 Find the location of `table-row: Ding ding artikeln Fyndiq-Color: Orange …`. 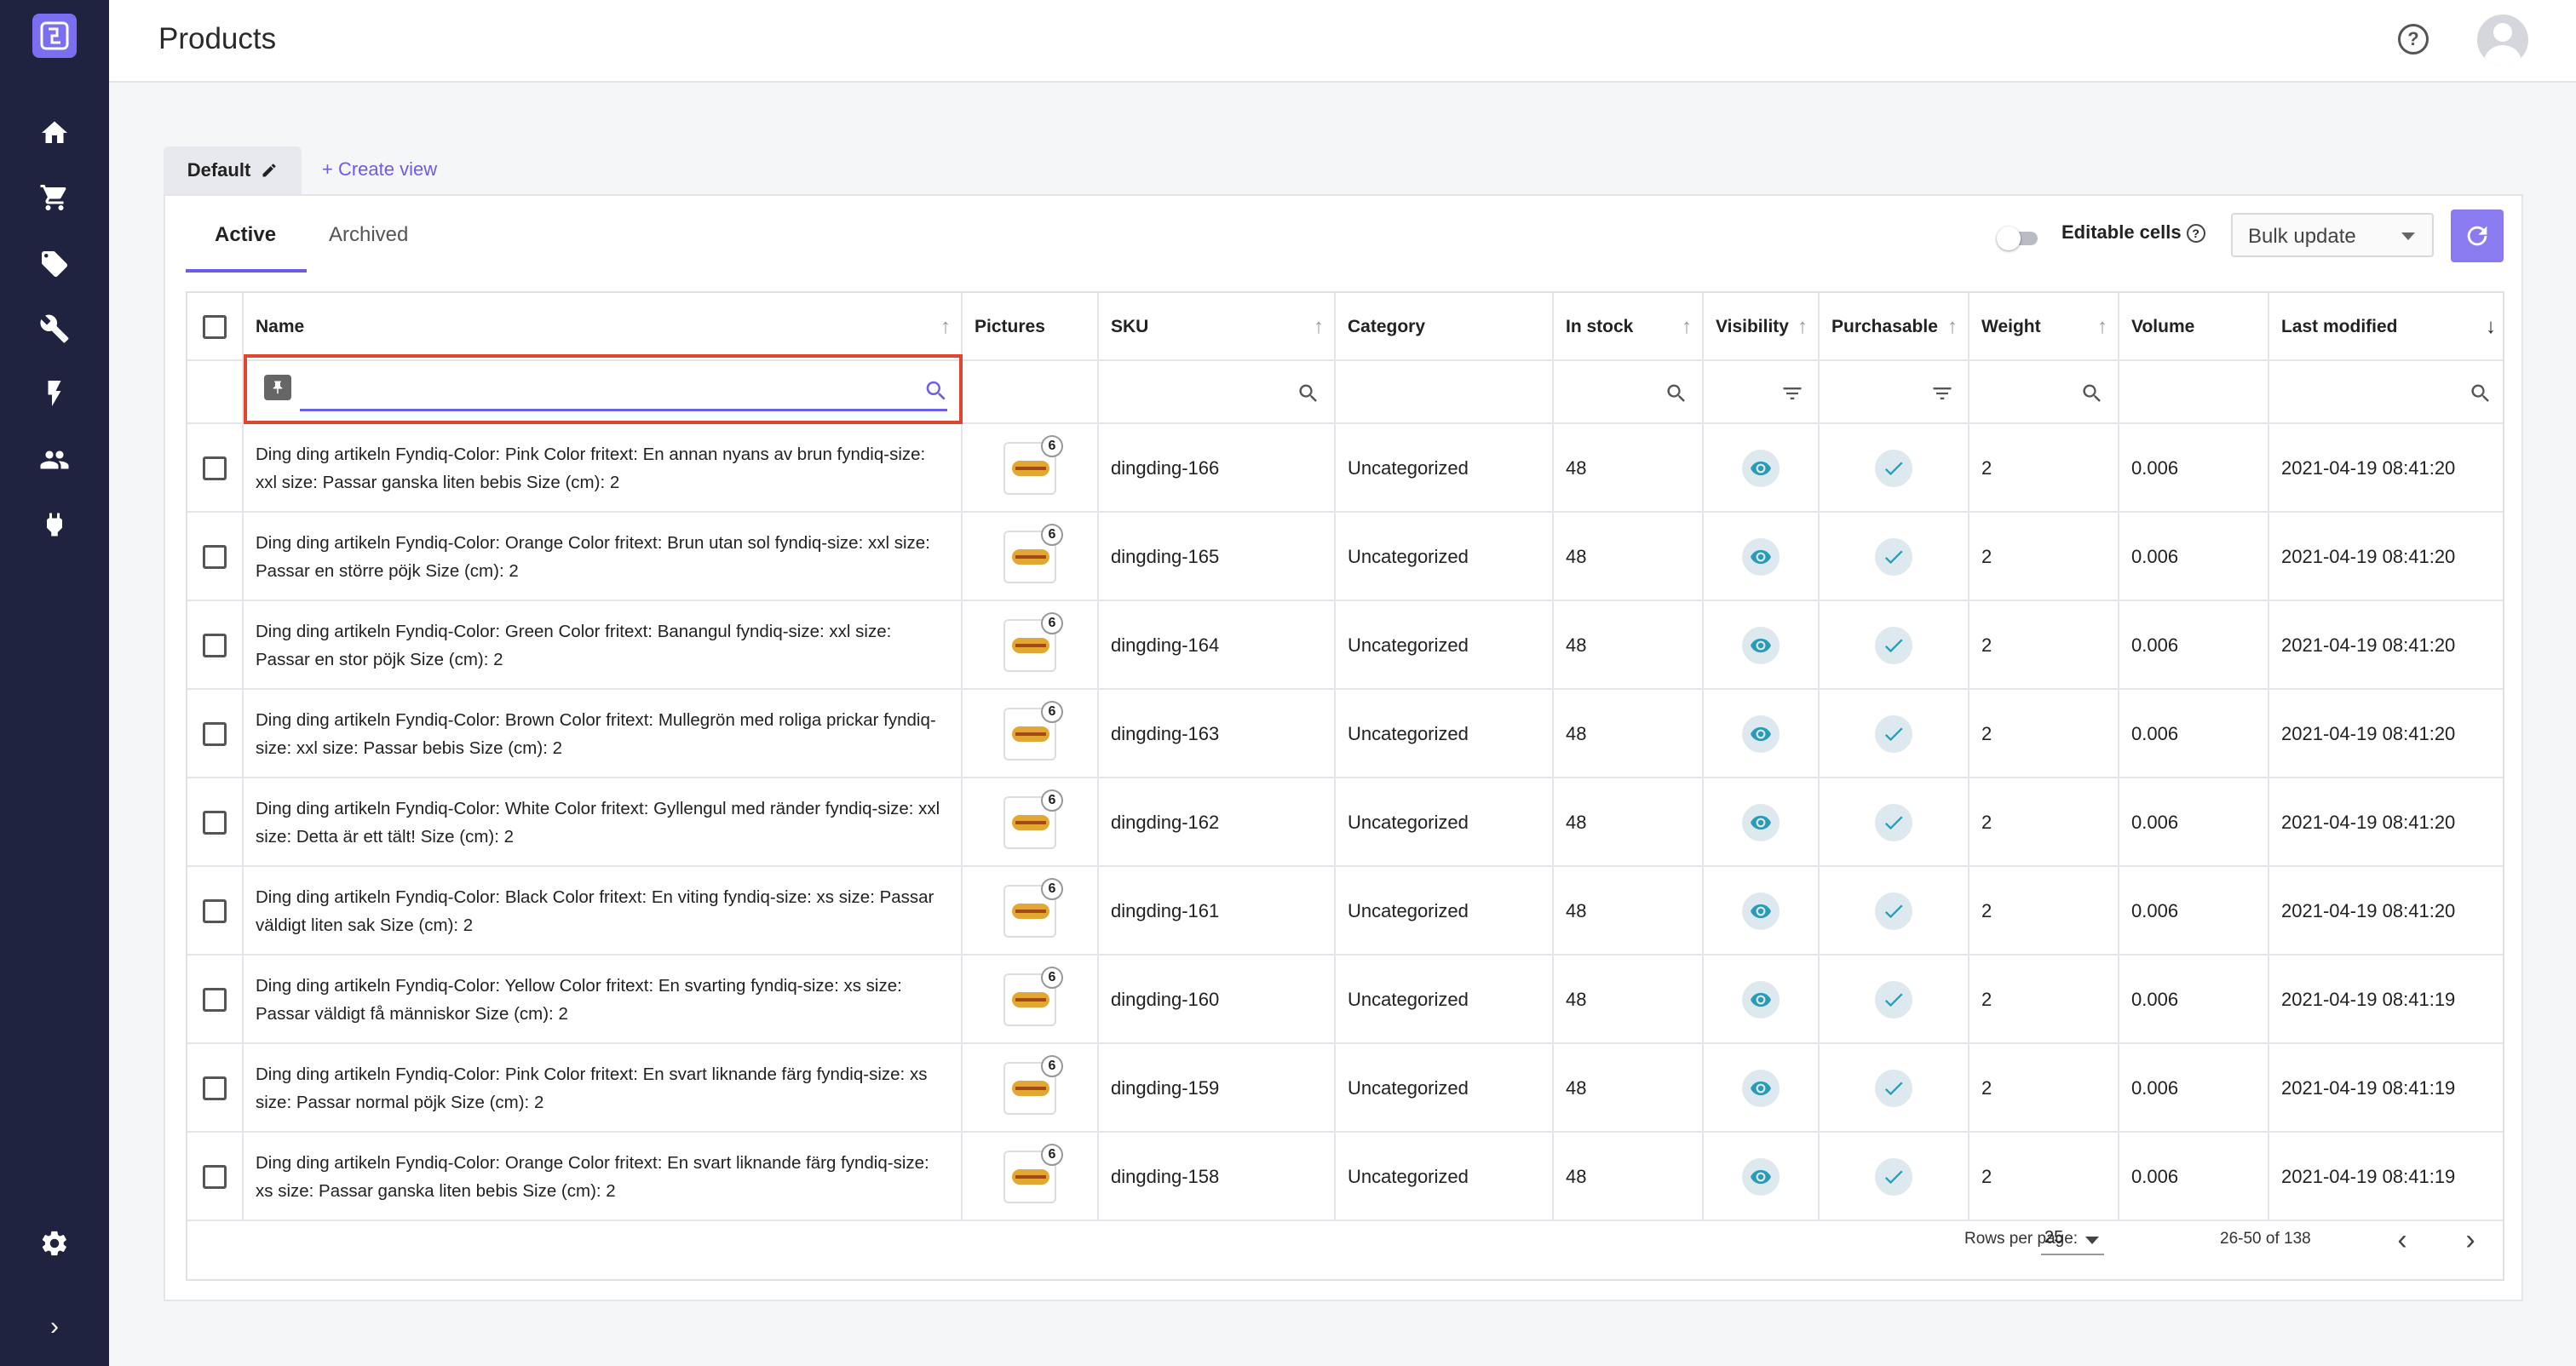

table-row: Ding ding artikeln Fyndiq-Color: Orange … is located at coordinates (1345, 557).